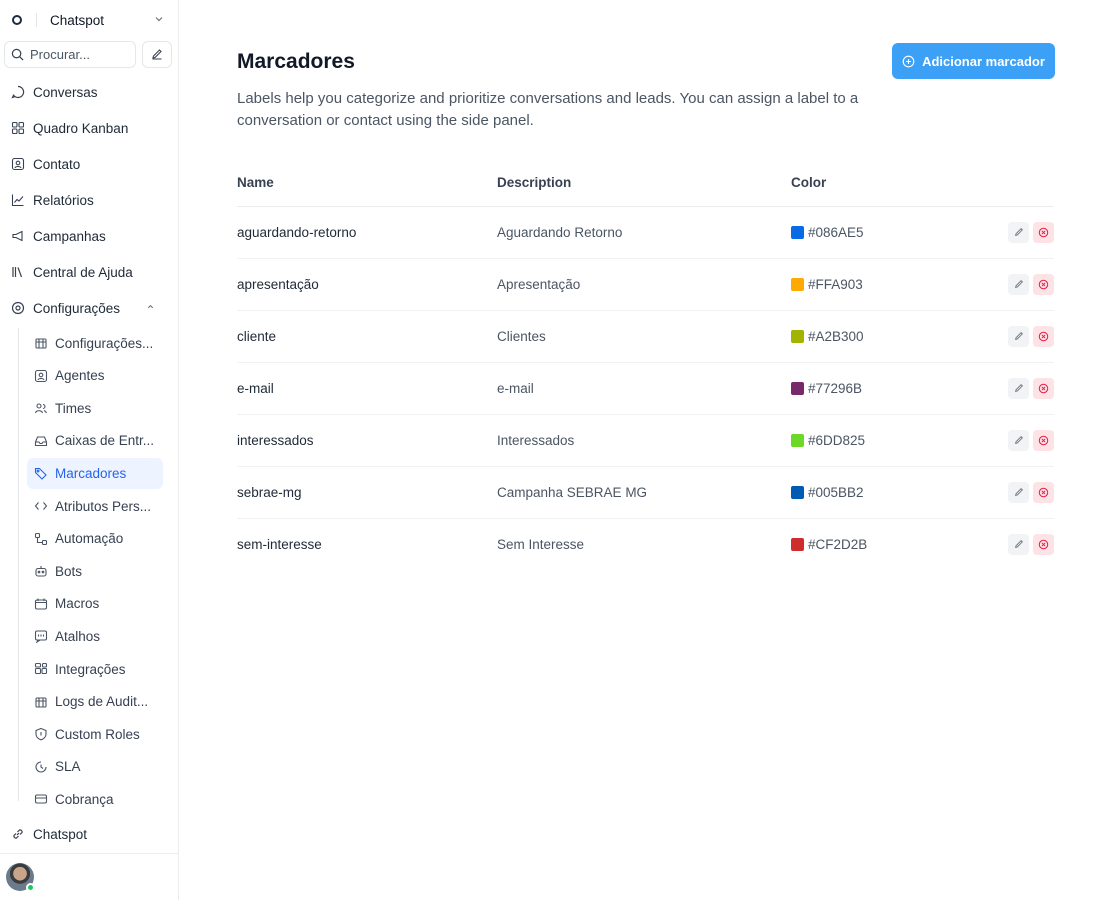  I want to click on settings-item-team: Times, so click(95, 408).